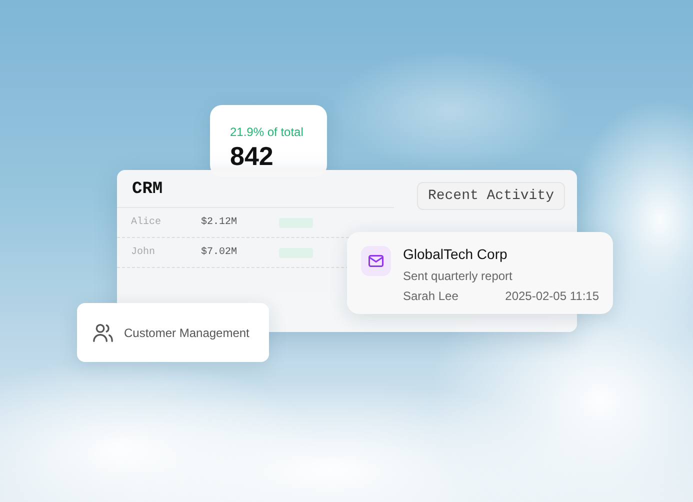 This screenshot has height=502, width=693. I want to click on table-cell-text: Alice, so click(146, 222).